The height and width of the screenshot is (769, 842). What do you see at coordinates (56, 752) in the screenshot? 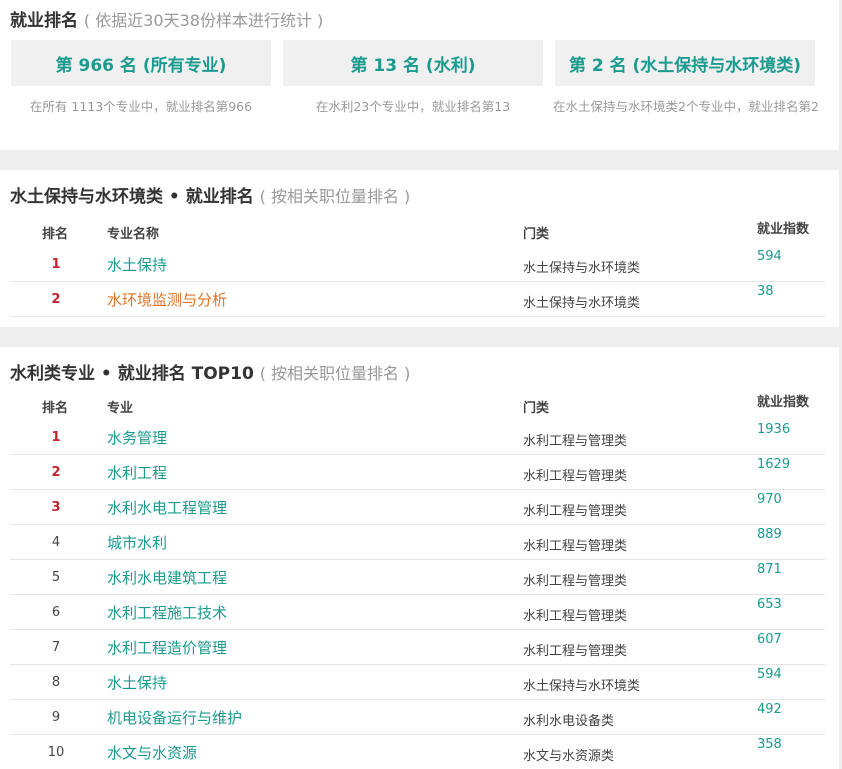
I see `rank-cell: 10` at bounding box center [56, 752].